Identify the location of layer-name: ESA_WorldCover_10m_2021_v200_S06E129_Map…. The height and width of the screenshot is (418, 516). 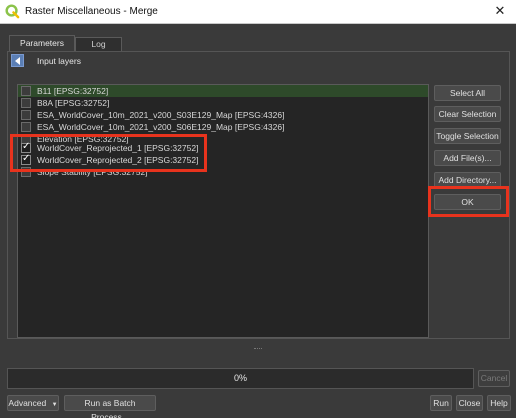
(161, 127).